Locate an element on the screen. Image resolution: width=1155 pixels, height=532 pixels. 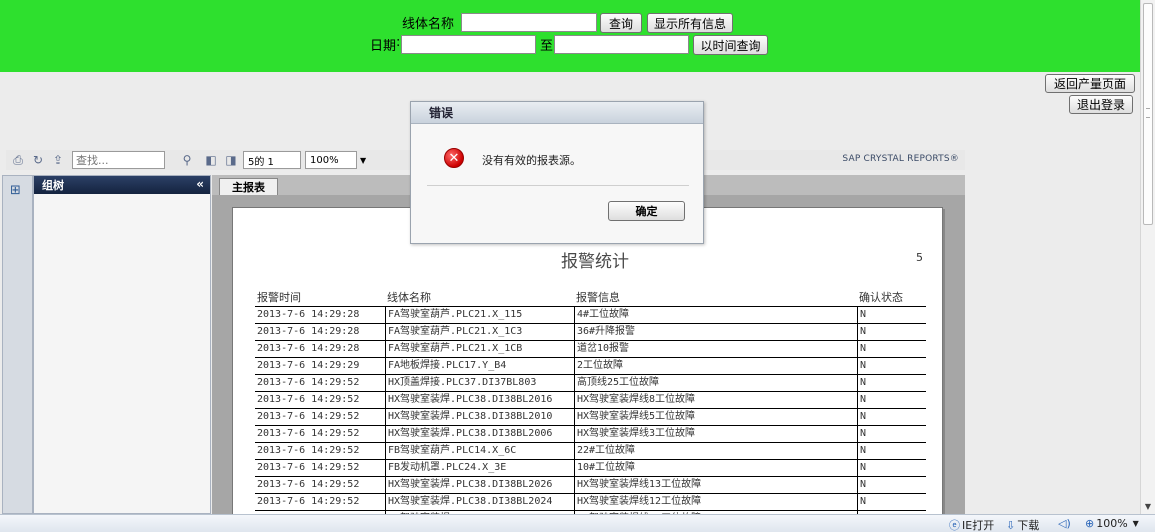
col-alarm-time: 报警时间 is located at coordinates (279, 297).